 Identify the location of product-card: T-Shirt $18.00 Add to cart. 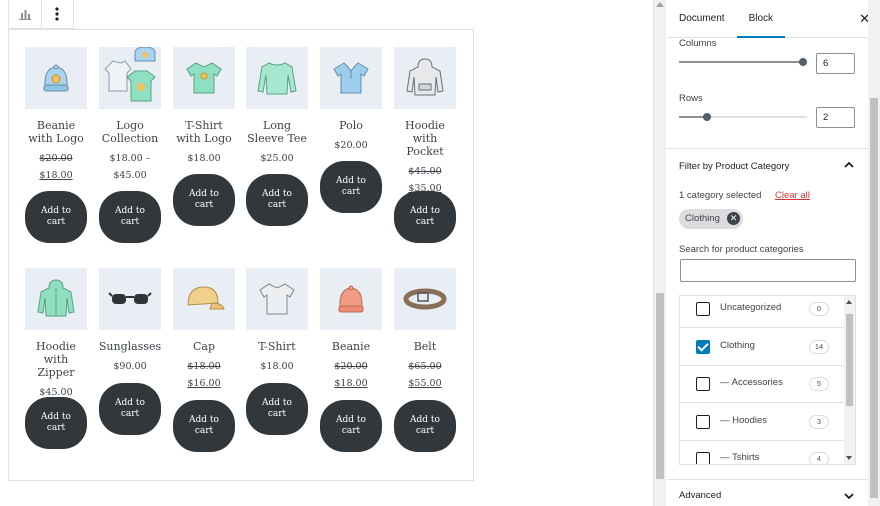
(277, 368).